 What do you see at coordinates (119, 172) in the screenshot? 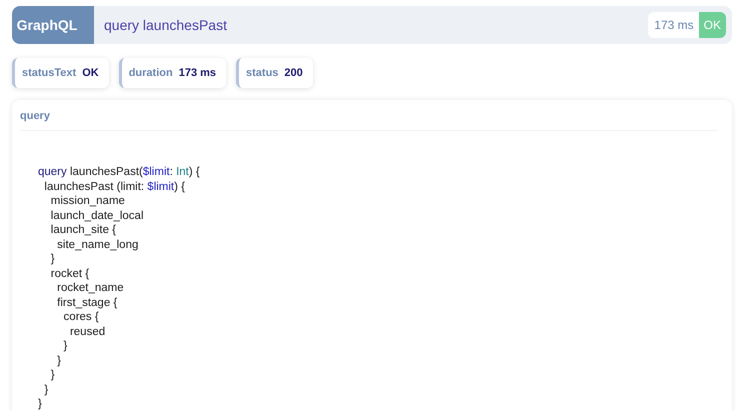
I see `code-line: query launchesPast($limit: Int) {` at bounding box center [119, 172].